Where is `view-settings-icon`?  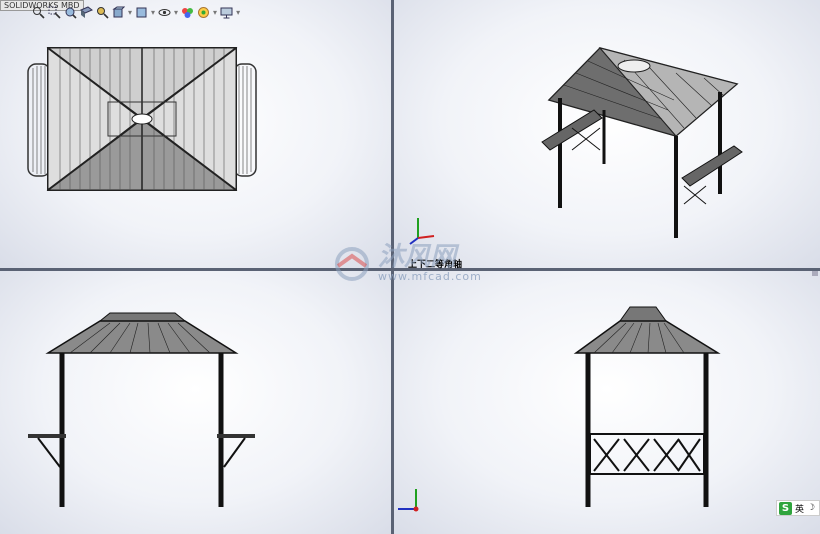 view-settings-icon is located at coordinates (226, 12).